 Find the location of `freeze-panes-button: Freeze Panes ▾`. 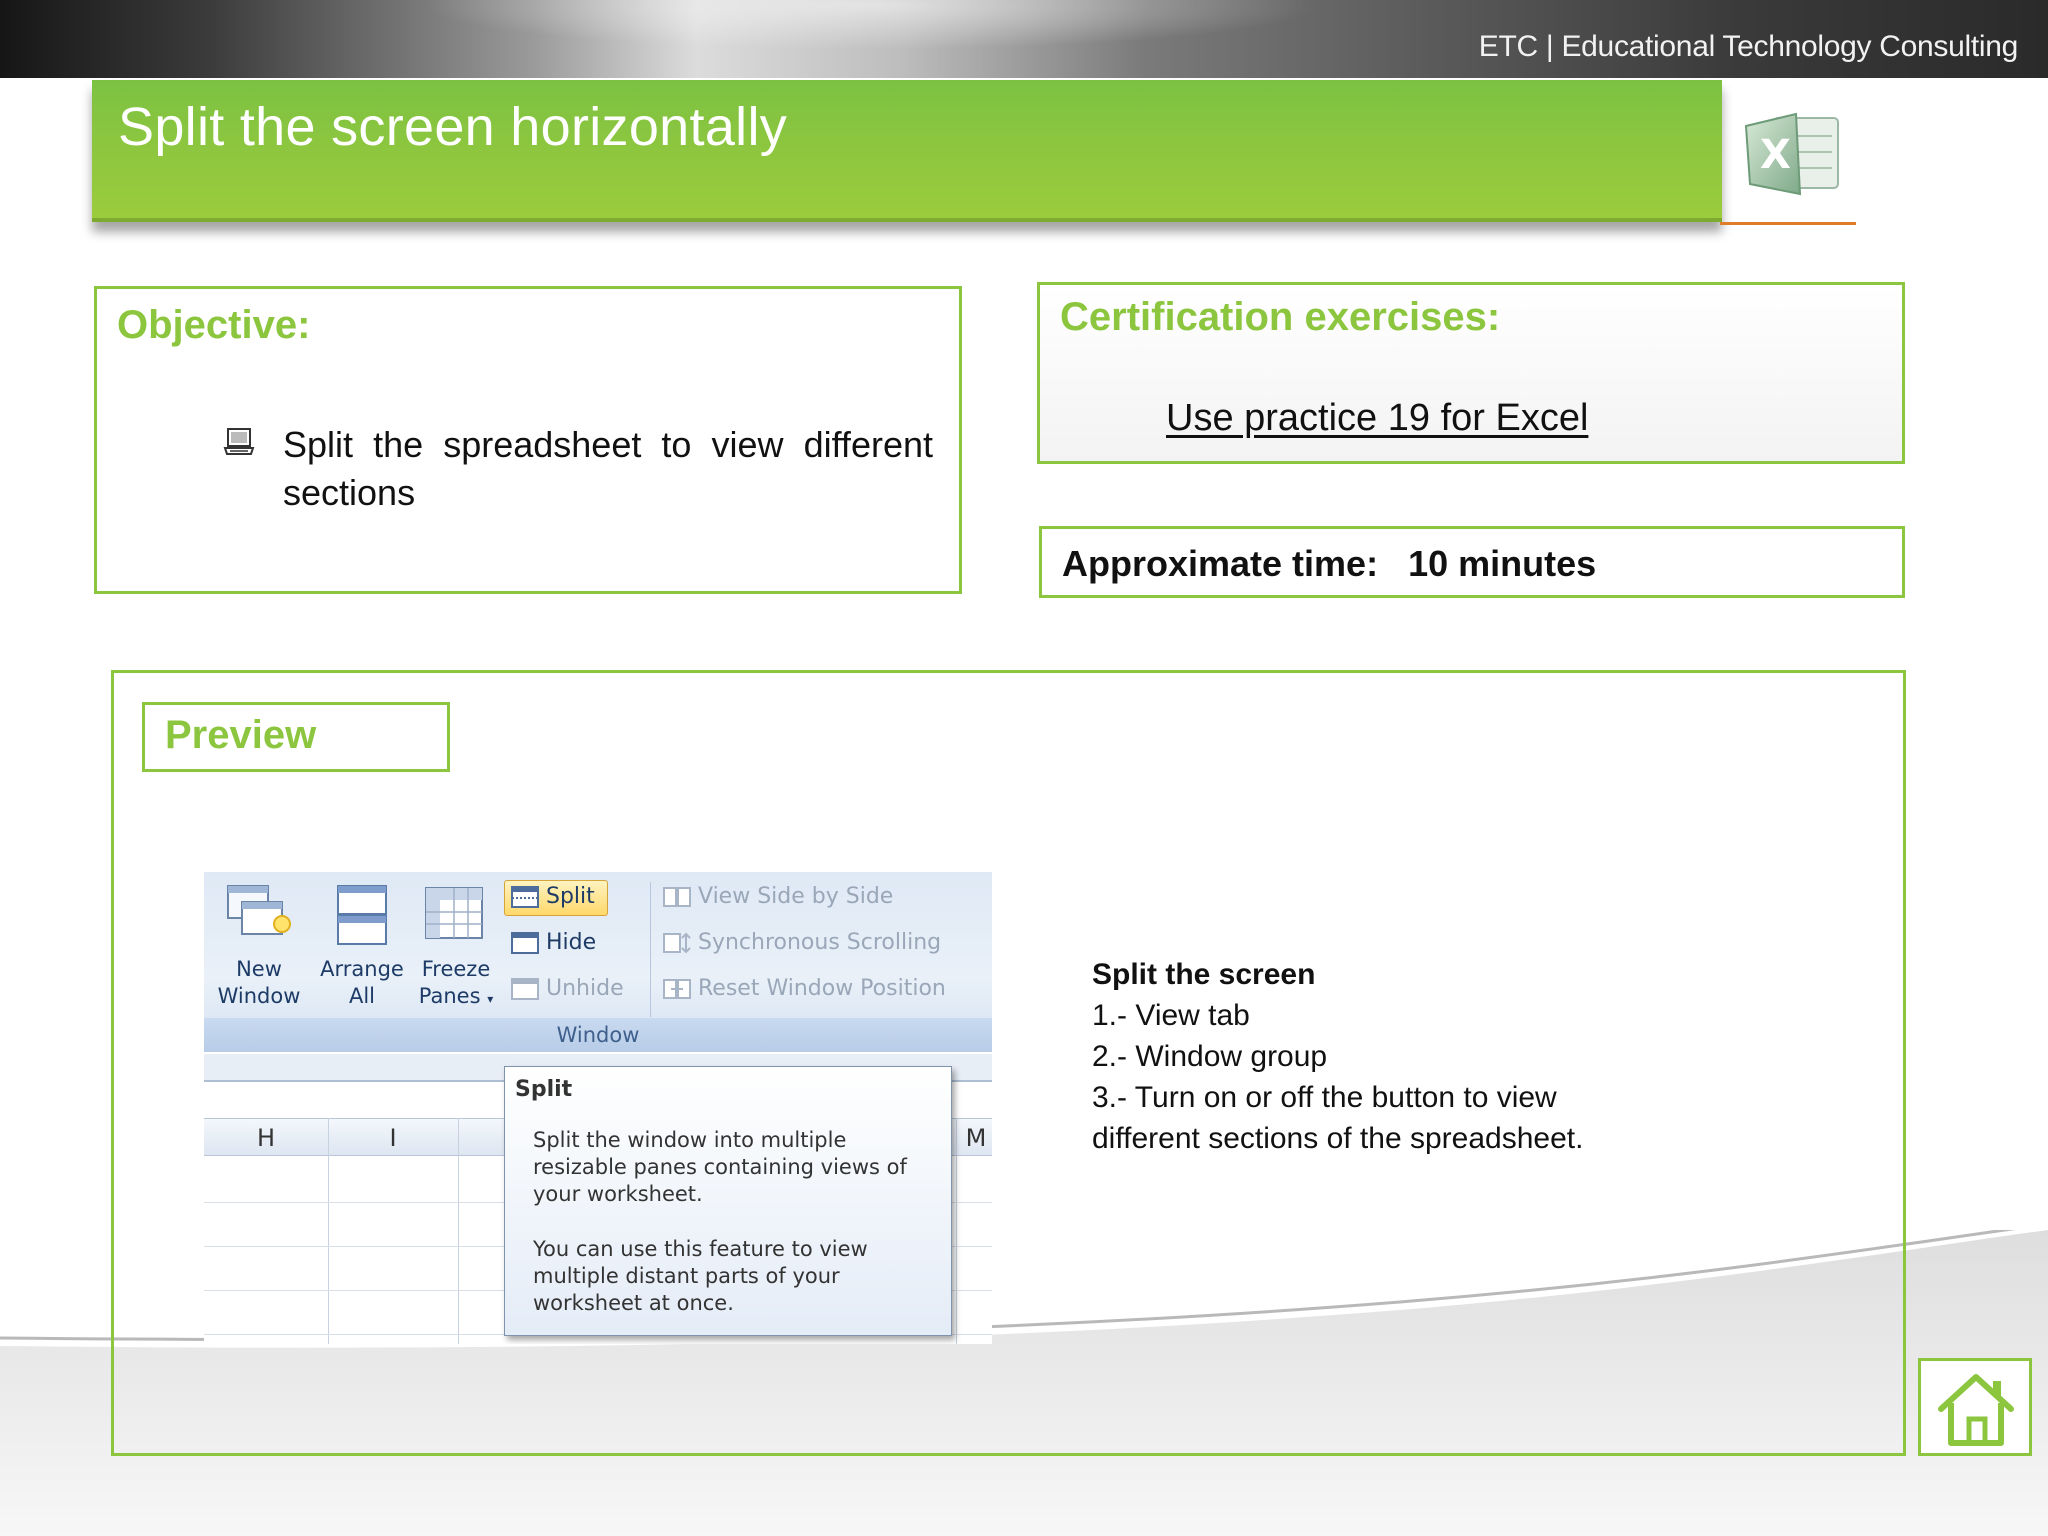

freeze-panes-button: Freeze Panes ▾ is located at coordinates (456, 984).